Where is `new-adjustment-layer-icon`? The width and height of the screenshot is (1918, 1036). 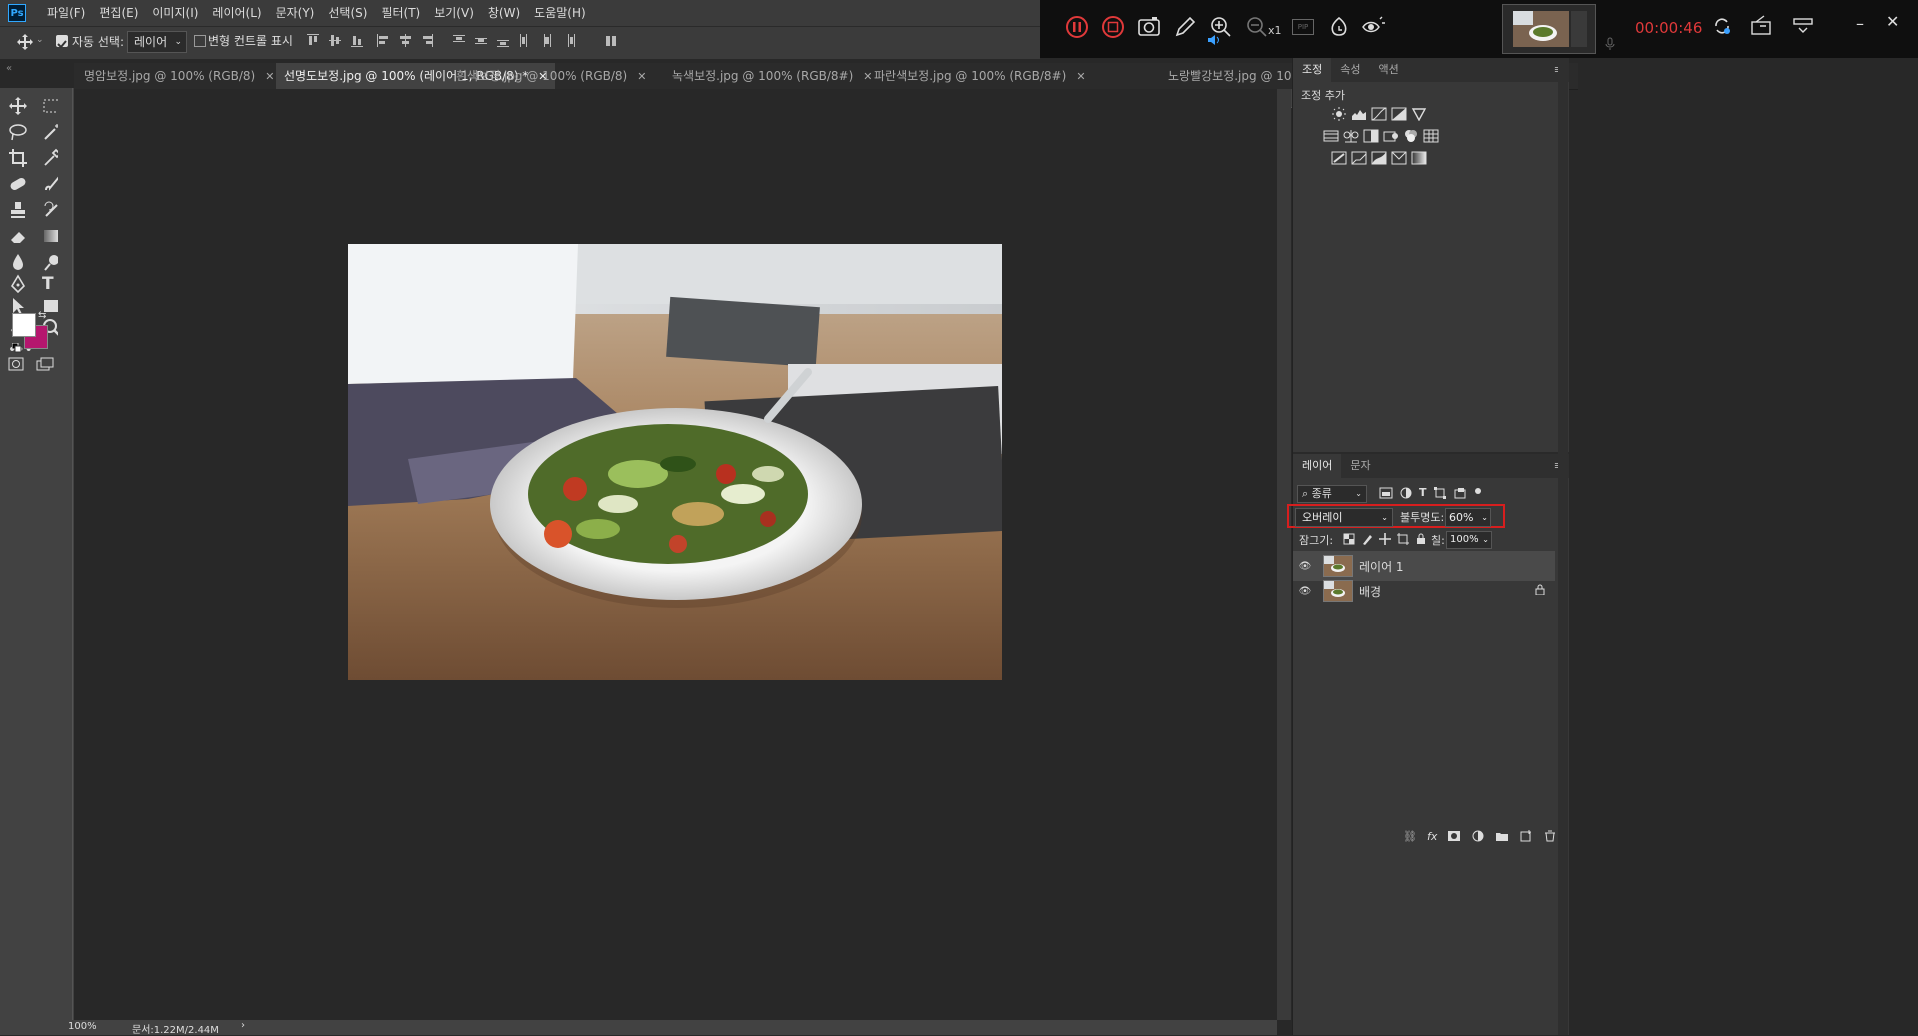 new-adjustment-layer-icon is located at coordinates (1478, 836).